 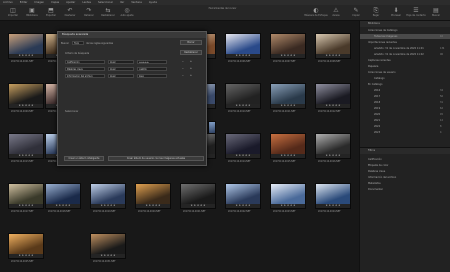 I want to click on criteria-header: Criterio de búsqueda, so click(x=77, y=53).